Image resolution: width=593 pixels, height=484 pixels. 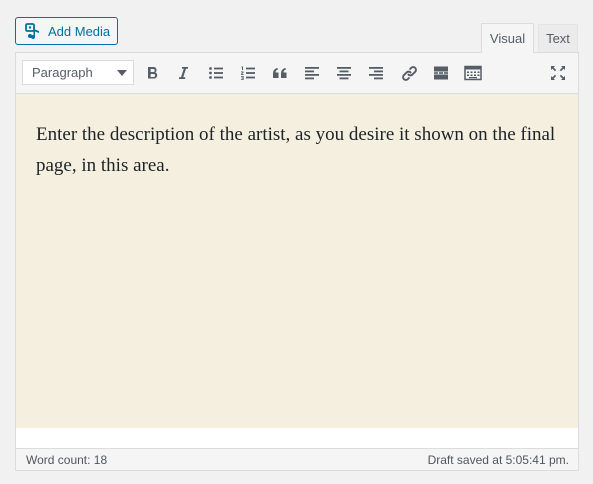 What do you see at coordinates (33, 31) in the screenshot?
I see `add-media-icon` at bounding box center [33, 31].